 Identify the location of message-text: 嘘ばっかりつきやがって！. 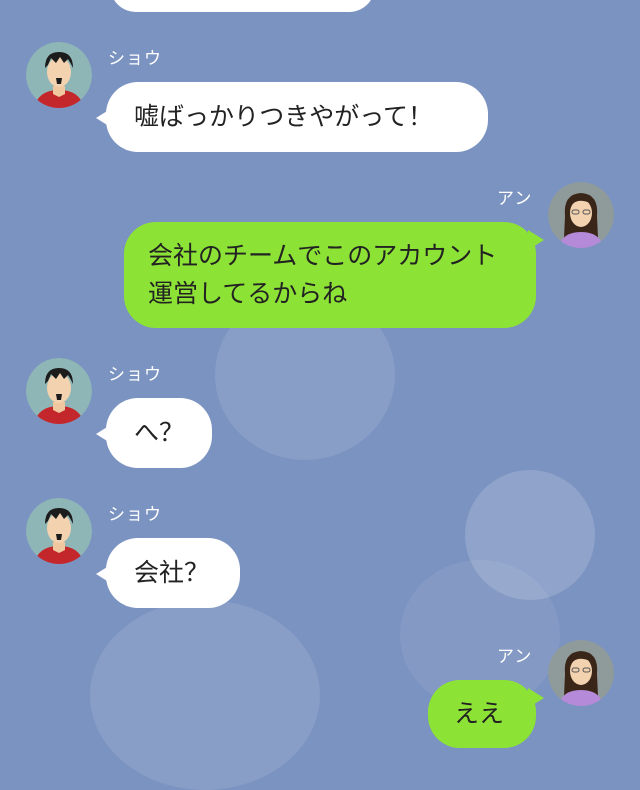
(284, 116).